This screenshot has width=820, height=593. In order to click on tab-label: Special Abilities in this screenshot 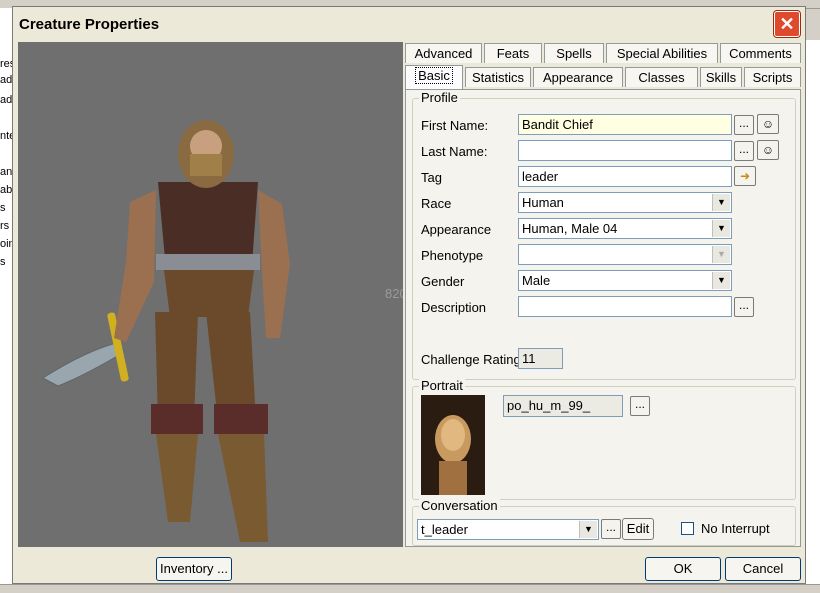, I will do `click(662, 53)`.